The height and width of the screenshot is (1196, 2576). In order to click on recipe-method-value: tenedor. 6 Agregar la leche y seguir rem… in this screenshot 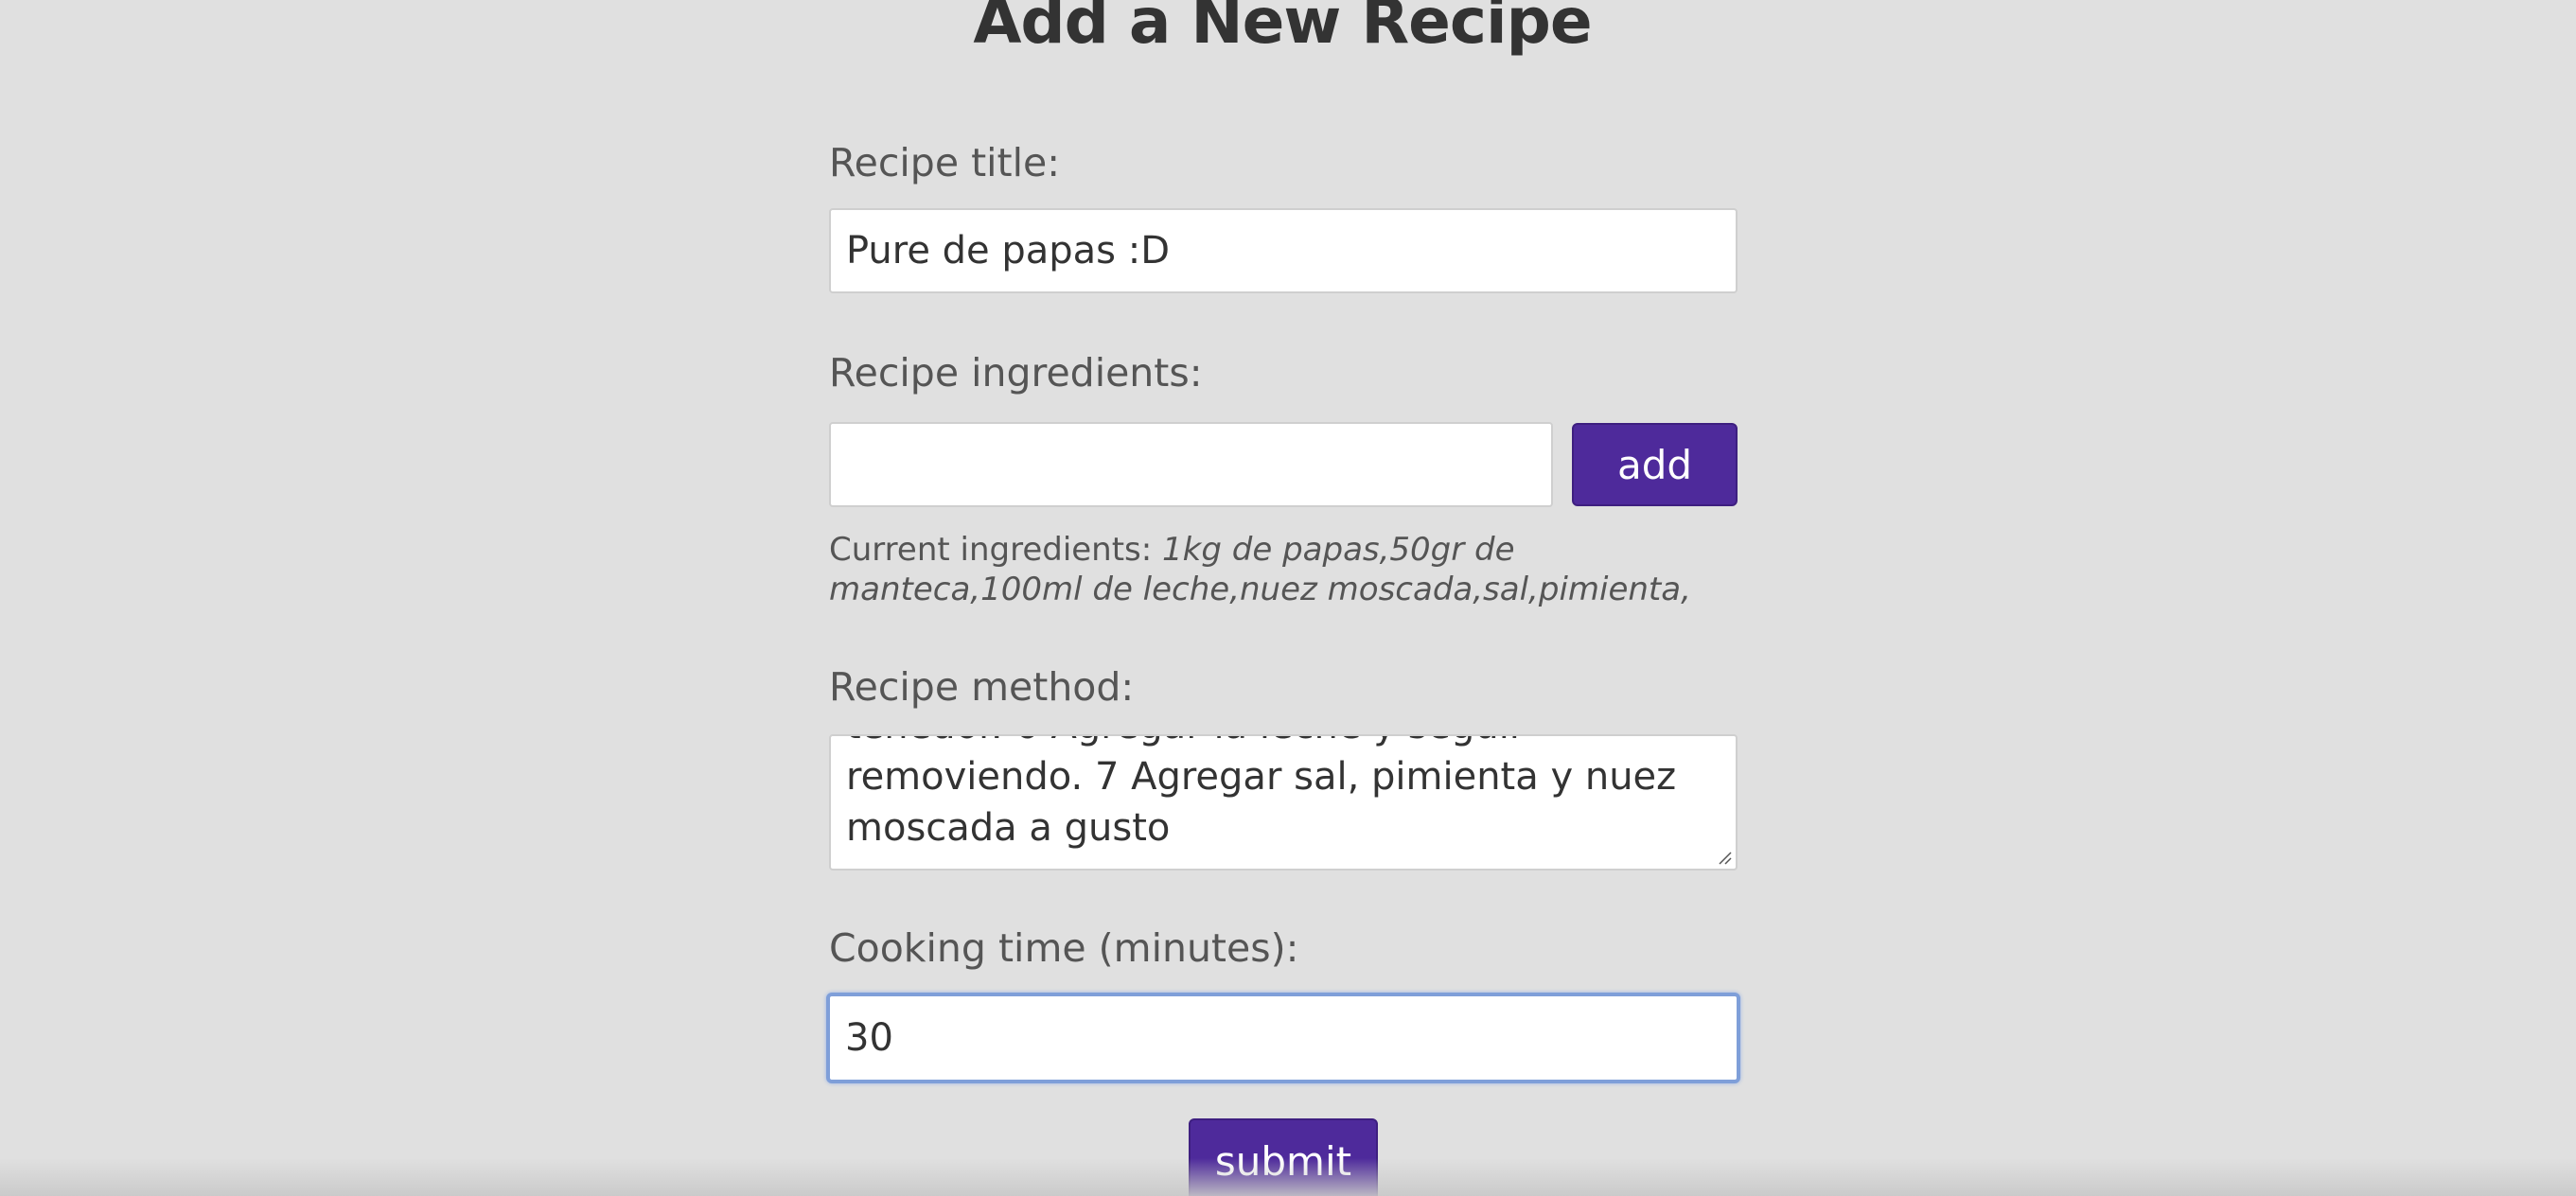, I will do `click(1261, 793)`.